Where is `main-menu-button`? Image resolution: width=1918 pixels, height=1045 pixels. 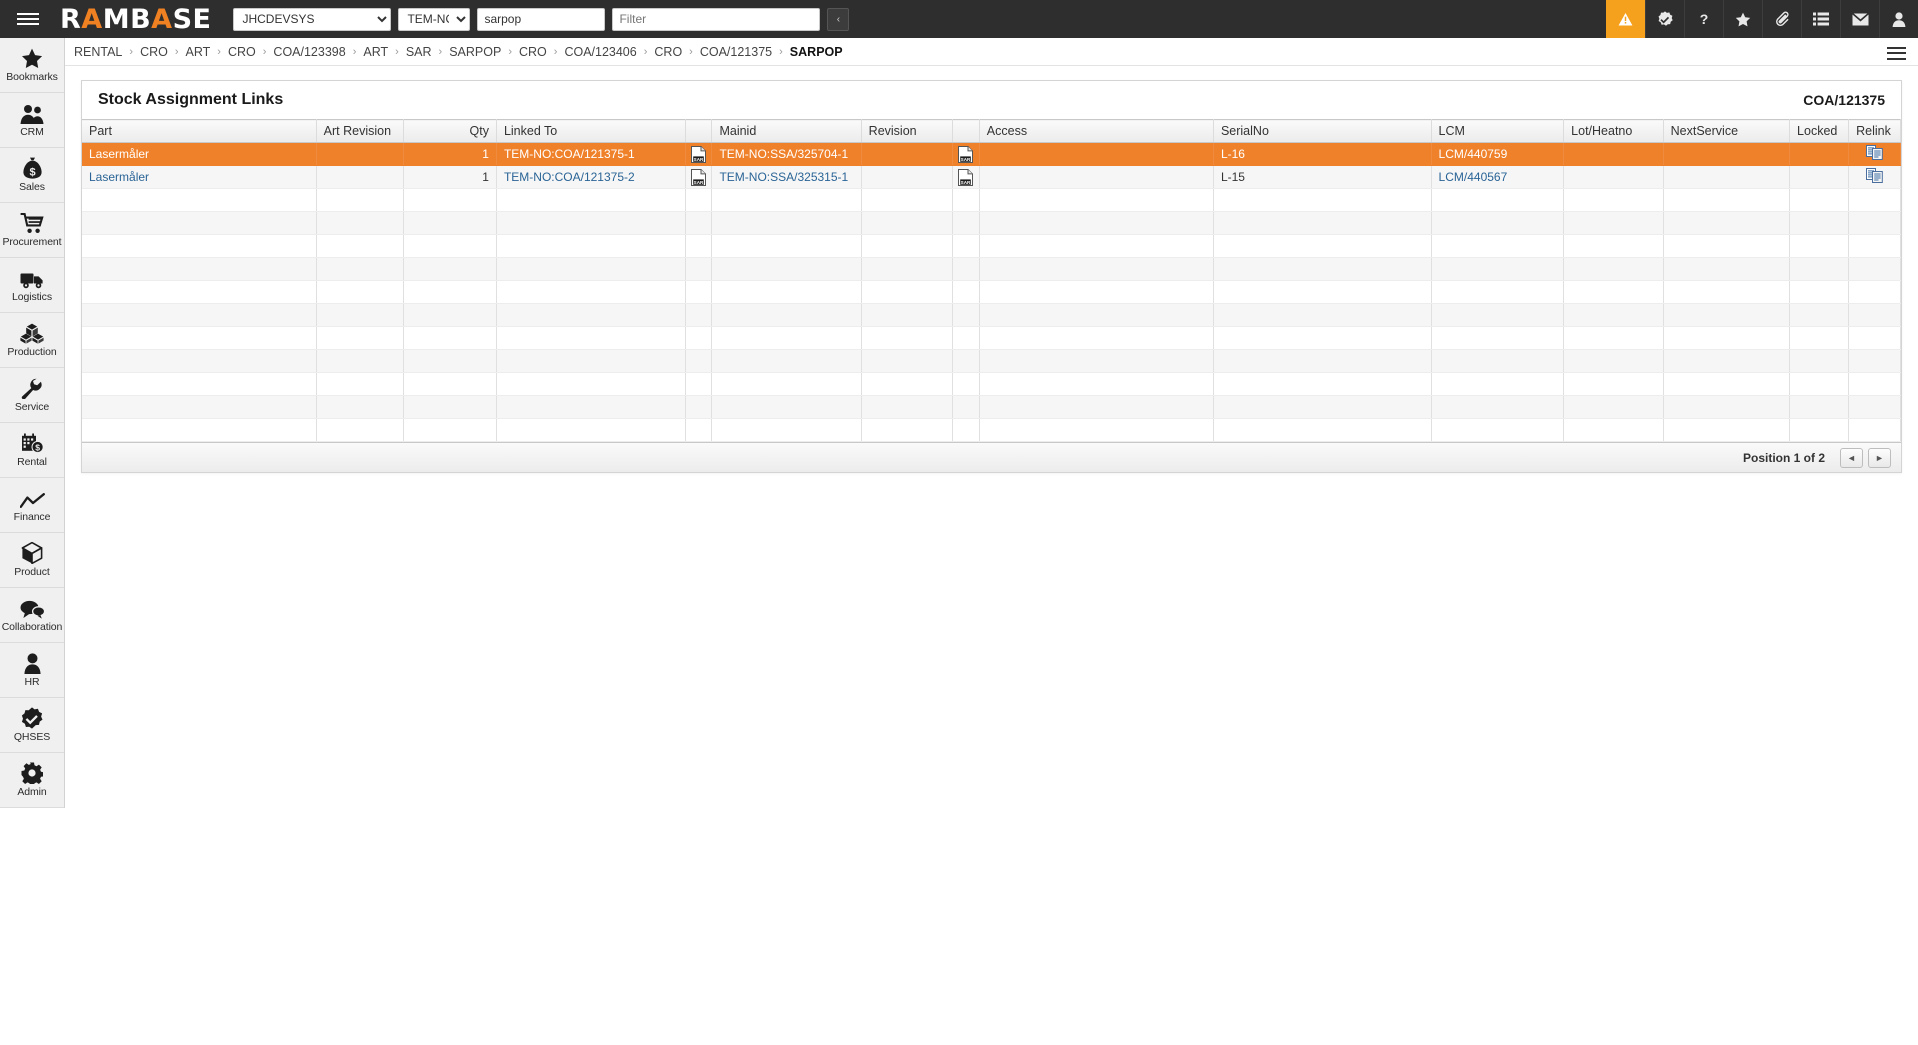 main-menu-button is located at coordinates (28, 19).